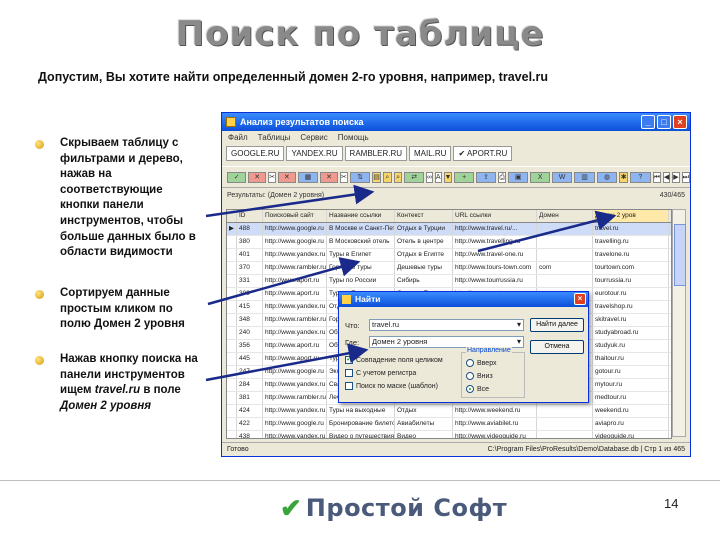 Image resolution: width=720 pixels, height=540 pixels. Describe the element at coordinates (562, 177) in the screenshot. I see `word-icon: W` at that location.